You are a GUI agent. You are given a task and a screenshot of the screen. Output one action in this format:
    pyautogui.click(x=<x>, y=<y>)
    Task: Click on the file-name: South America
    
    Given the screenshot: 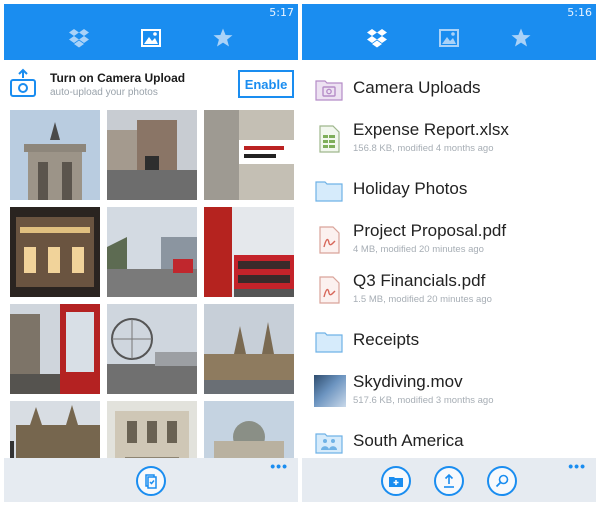 What is the action you would take?
    pyautogui.click(x=408, y=440)
    